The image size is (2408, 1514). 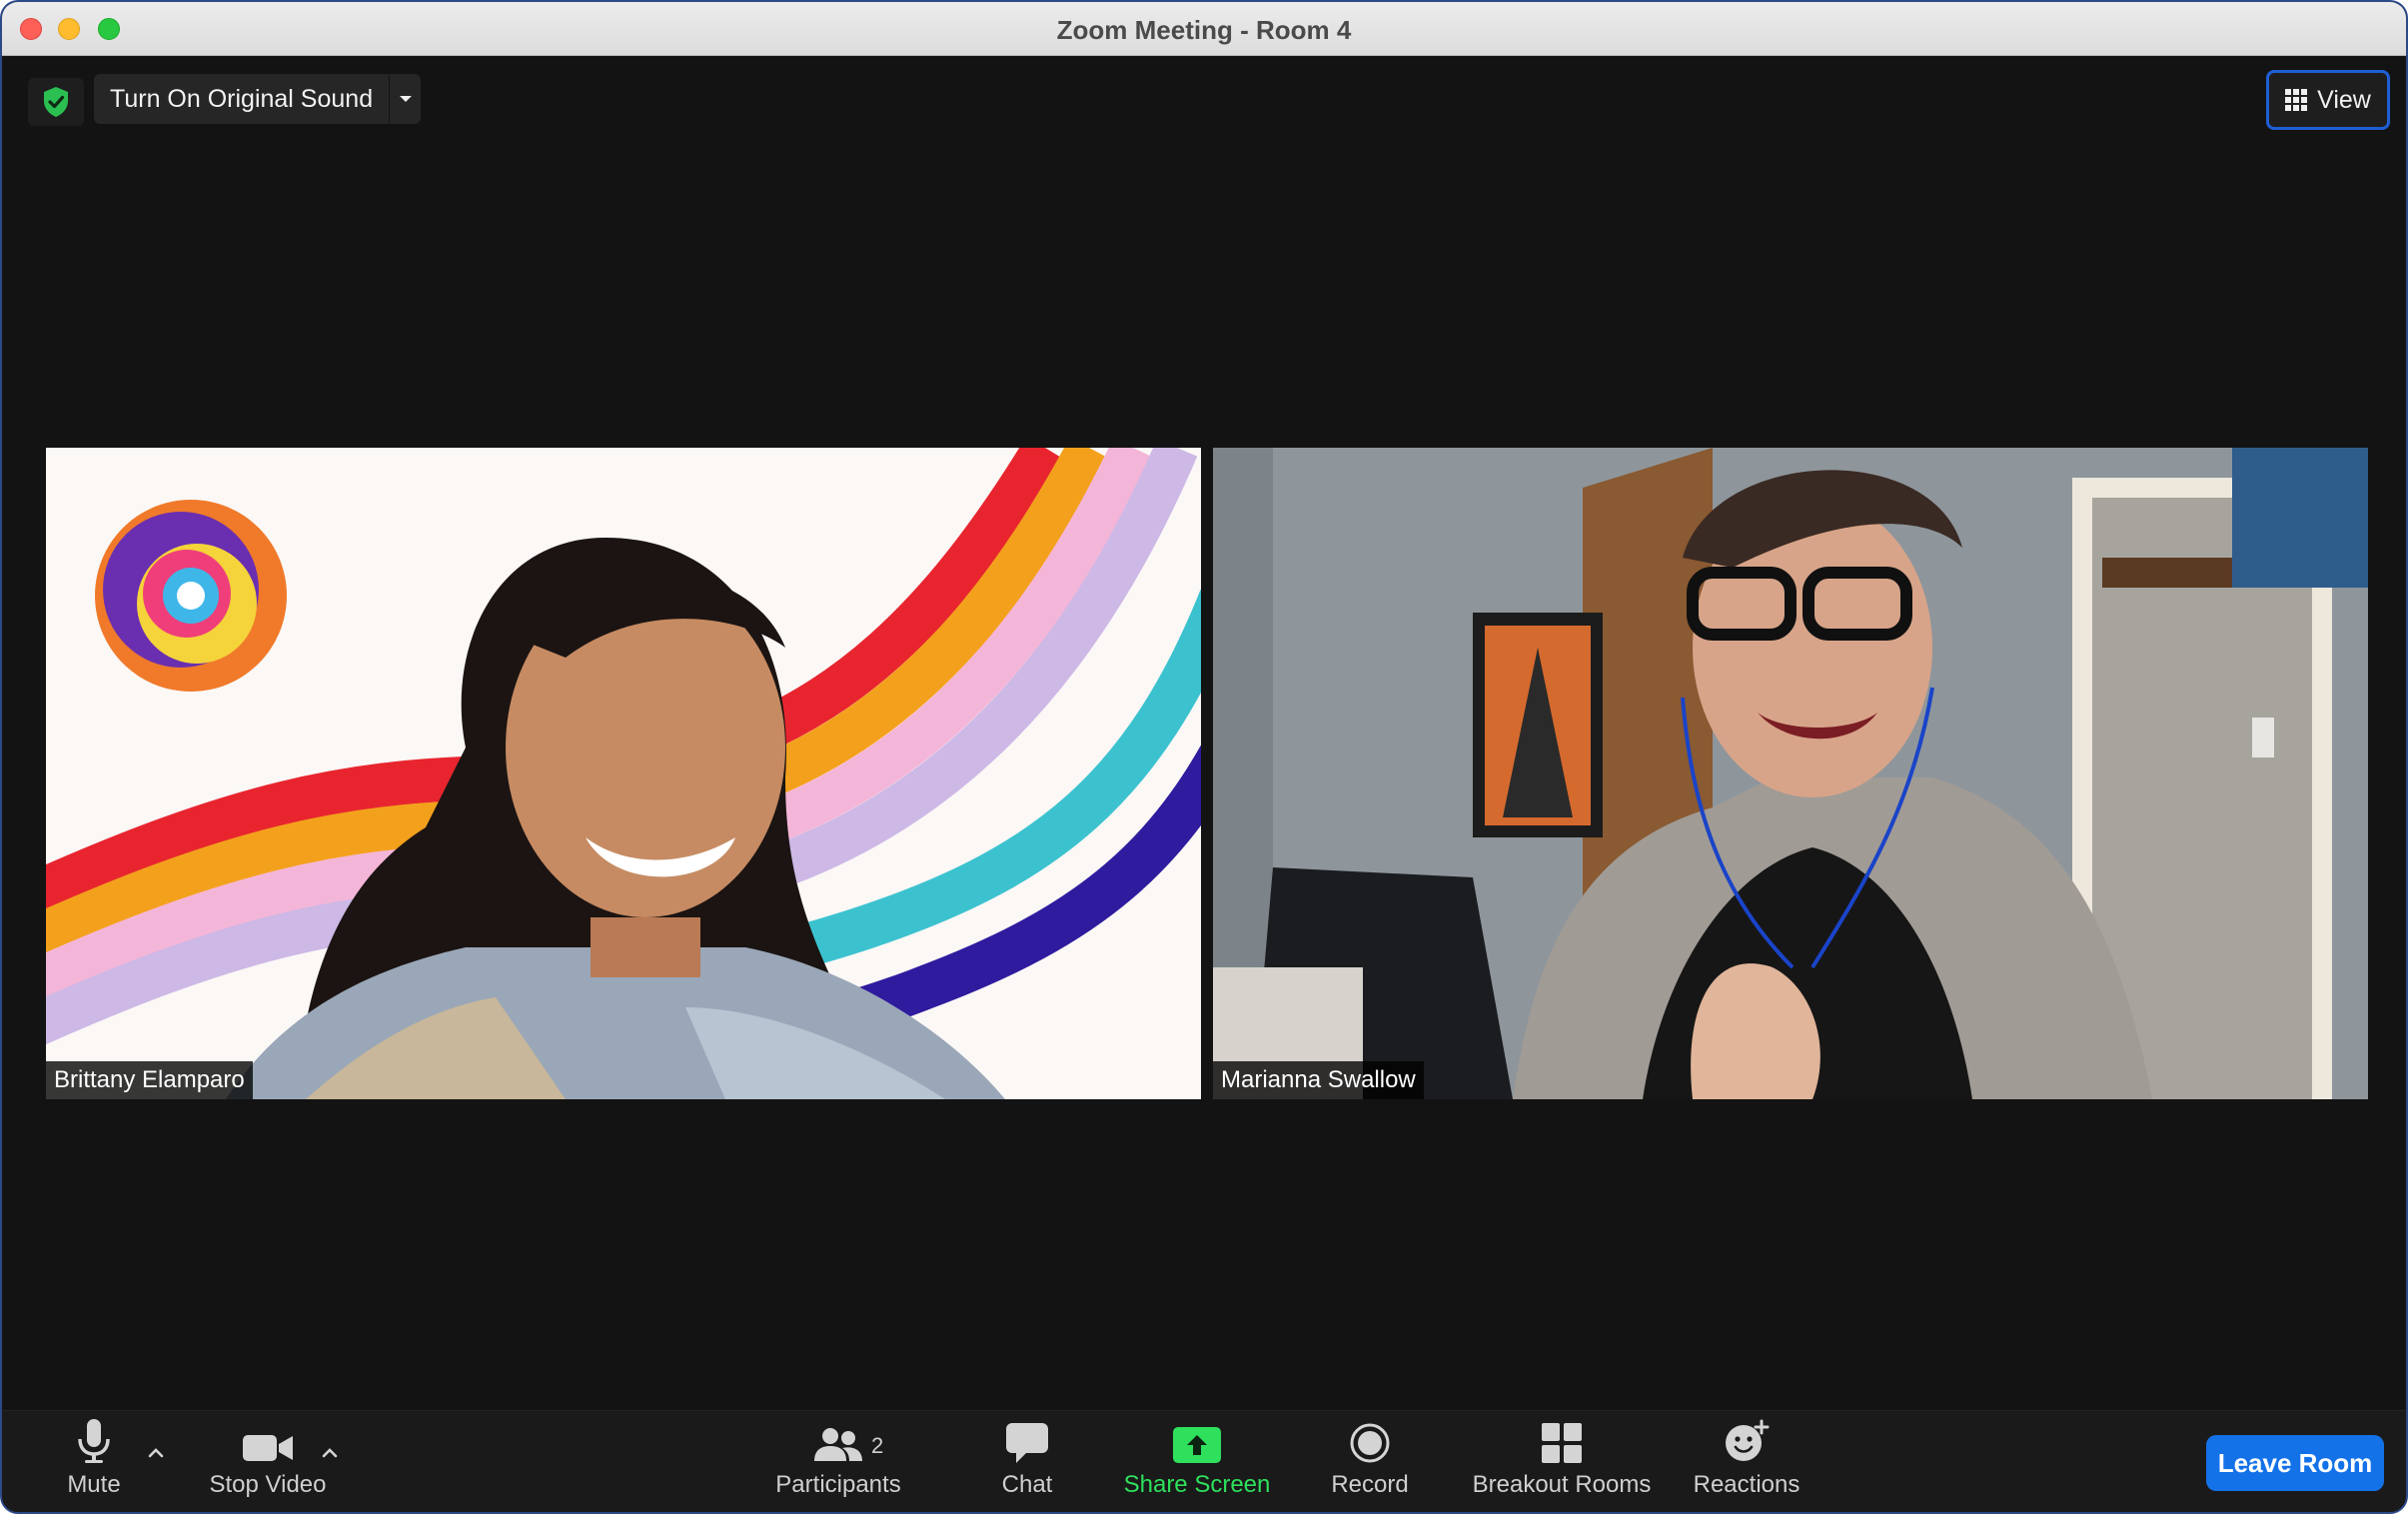 What do you see at coordinates (1370, 1485) in the screenshot?
I see `record-label: Record` at bounding box center [1370, 1485].